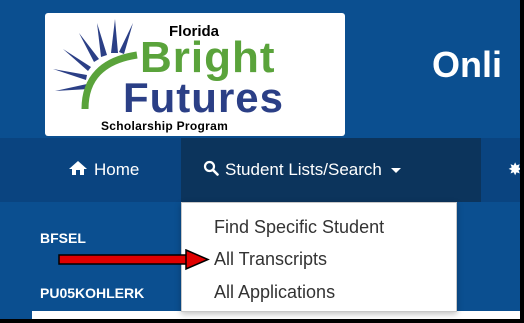 The height and width of the screenshot is (323, 524). Describe the element at coordinates (270, 259) in the screenshot. I see `menu-item-all-transcripts: All Transcripts` at that location.